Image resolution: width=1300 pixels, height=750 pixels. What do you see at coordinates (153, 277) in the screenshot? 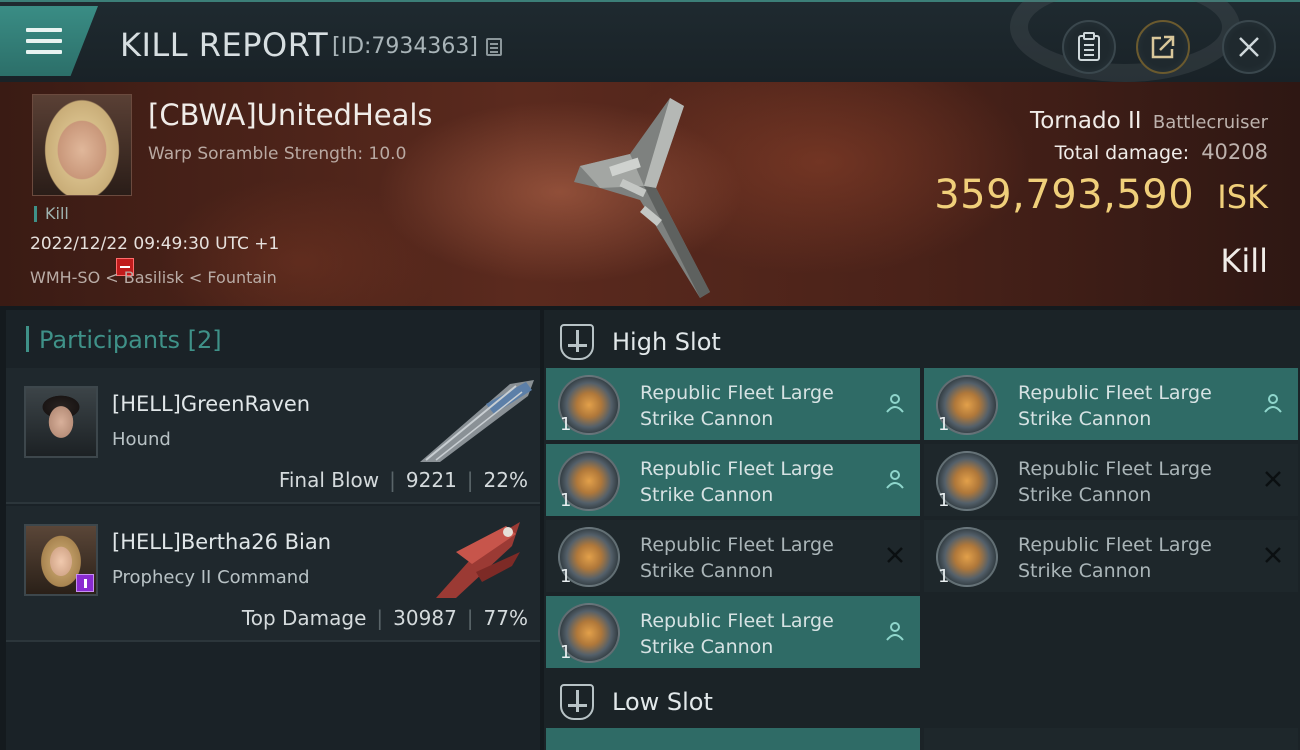
I see `kill-location: WMH-SO < Basilisk < Fountain` at bounding box center [153, 277].